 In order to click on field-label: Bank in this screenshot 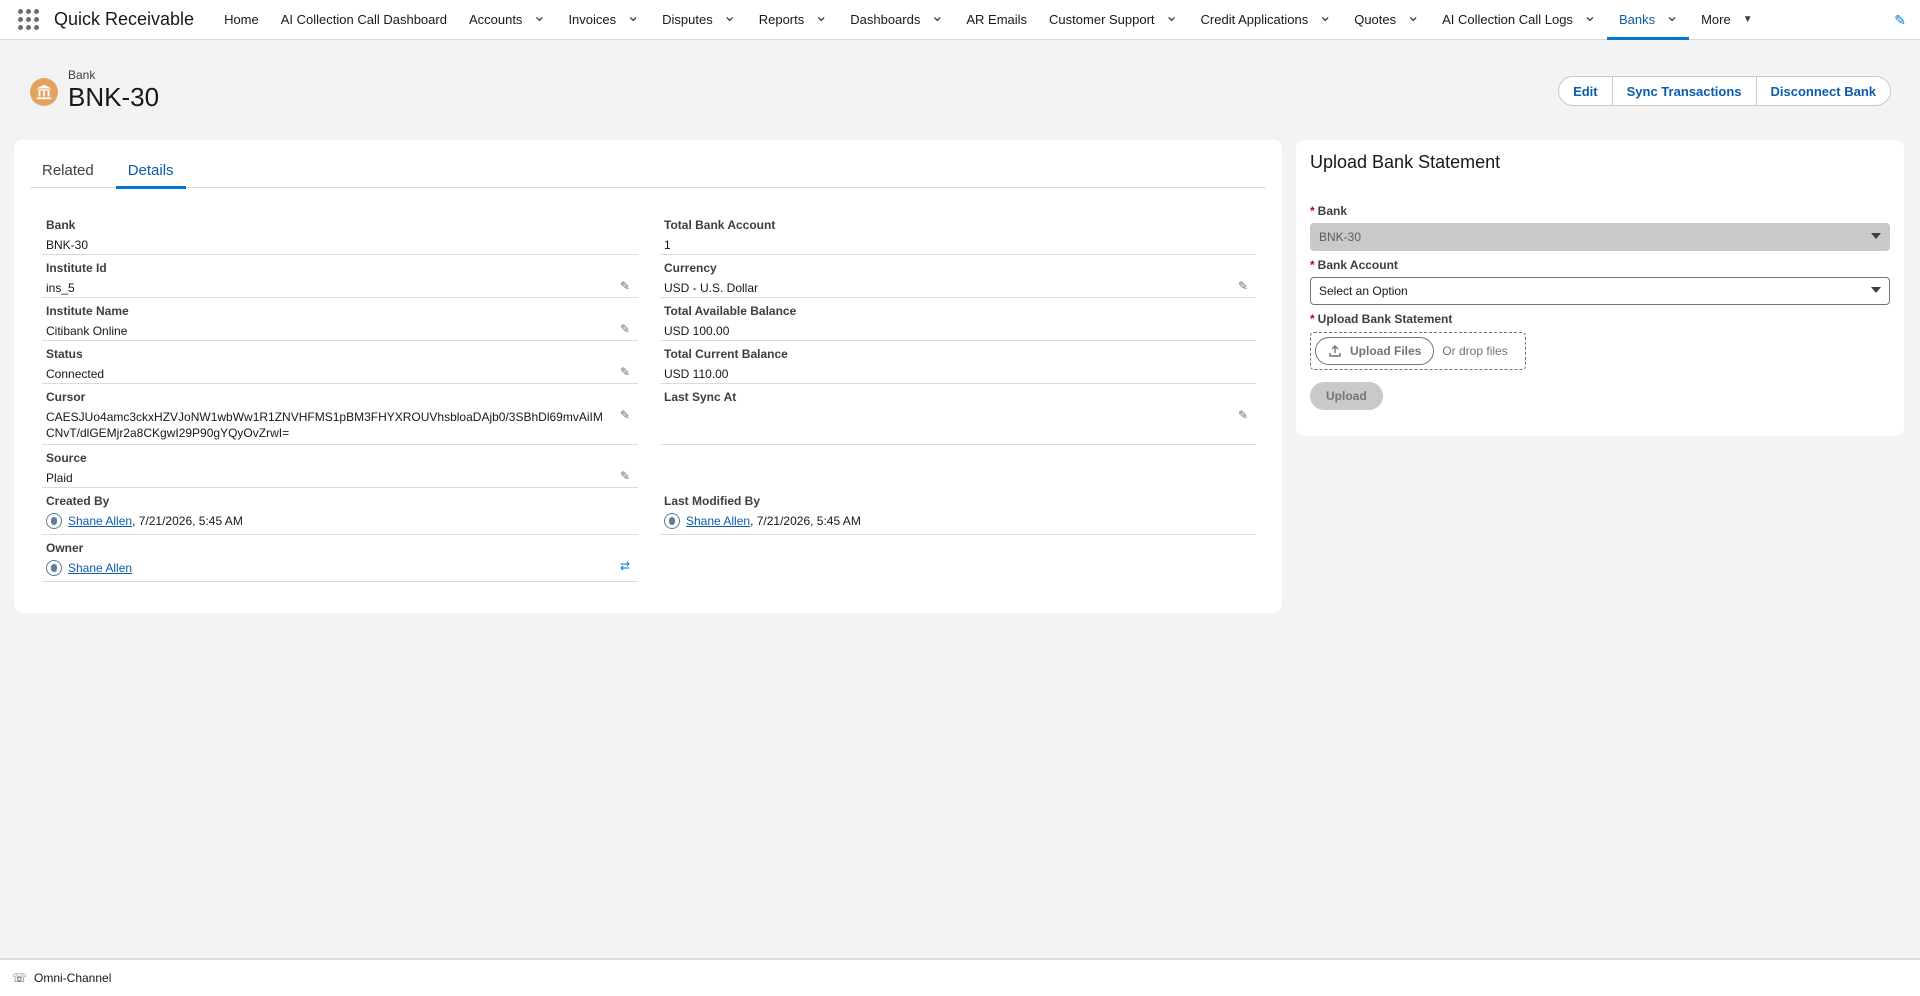, I will do `click(61, 225)`.